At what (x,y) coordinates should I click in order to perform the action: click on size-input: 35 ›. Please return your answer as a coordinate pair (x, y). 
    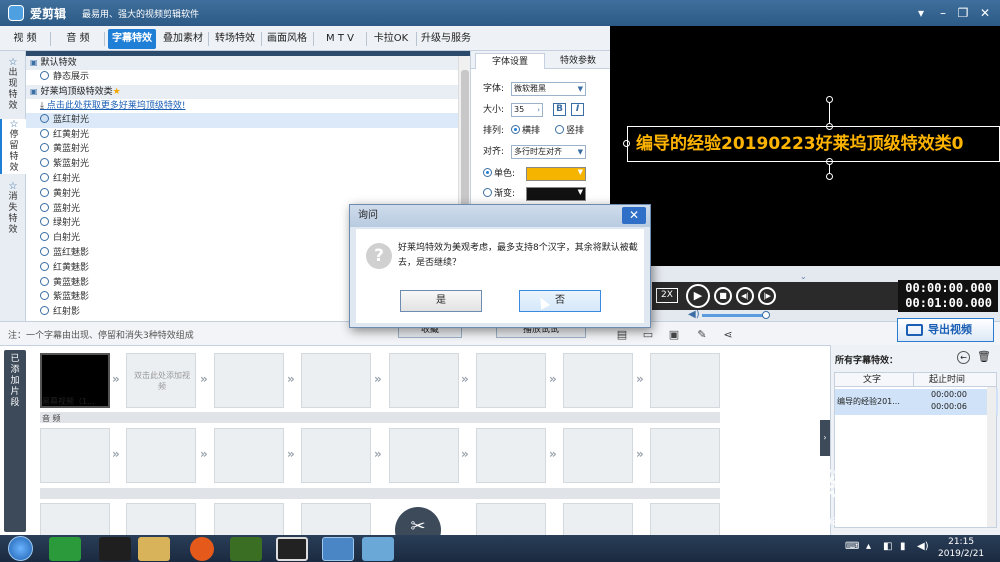
    Looking at the image, I should click on (527, 110).